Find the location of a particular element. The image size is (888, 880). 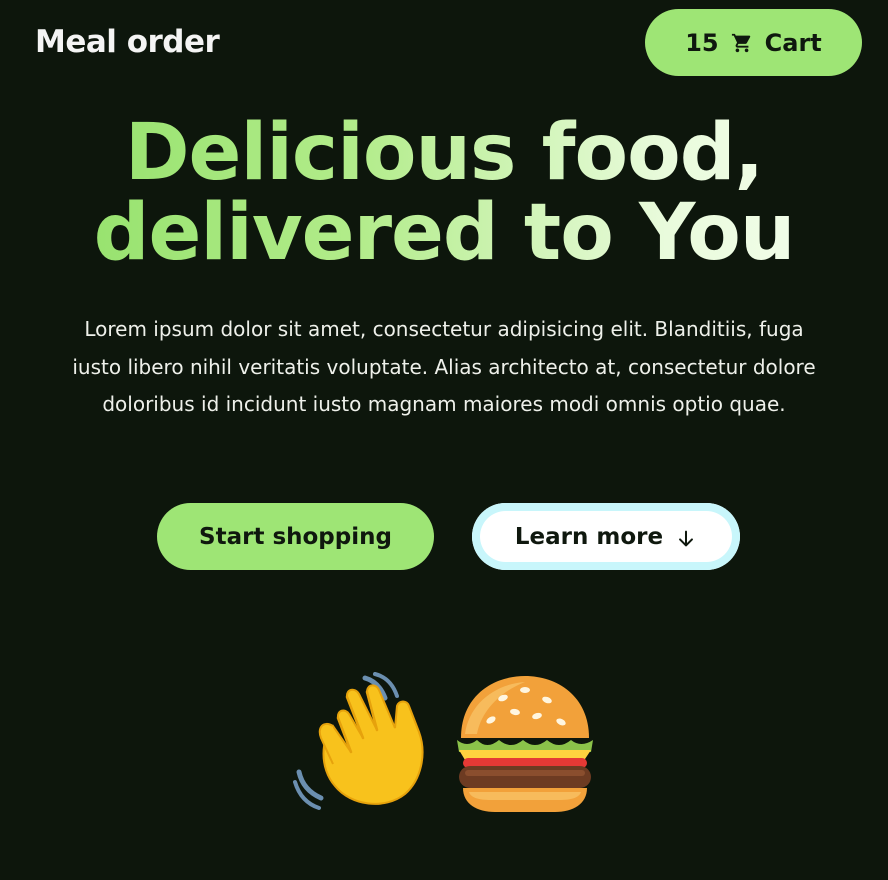

cart-count: 15 is located at coordinates (702, 42).